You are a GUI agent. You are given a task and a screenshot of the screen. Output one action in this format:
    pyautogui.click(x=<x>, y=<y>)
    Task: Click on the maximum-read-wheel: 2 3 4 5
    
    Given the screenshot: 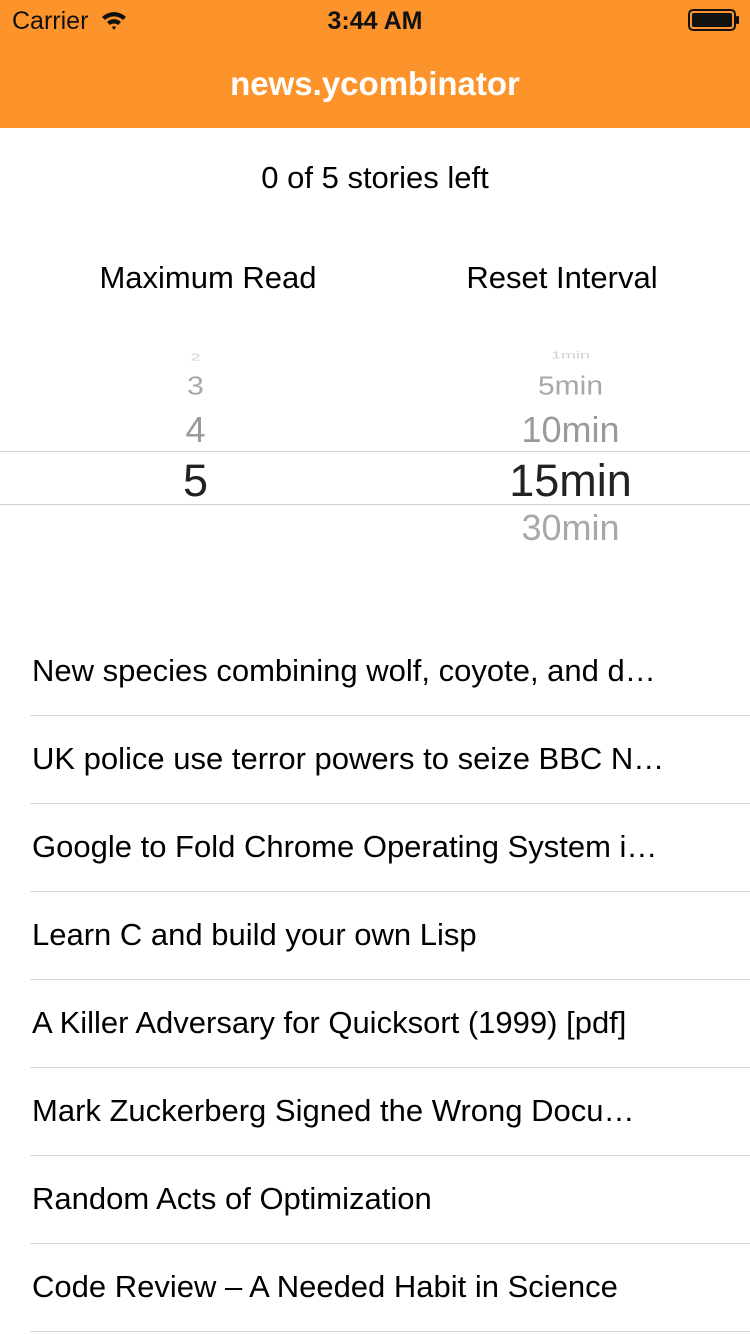 What is the action you would take?
    pyautogui.click(x=195, y=448)
    